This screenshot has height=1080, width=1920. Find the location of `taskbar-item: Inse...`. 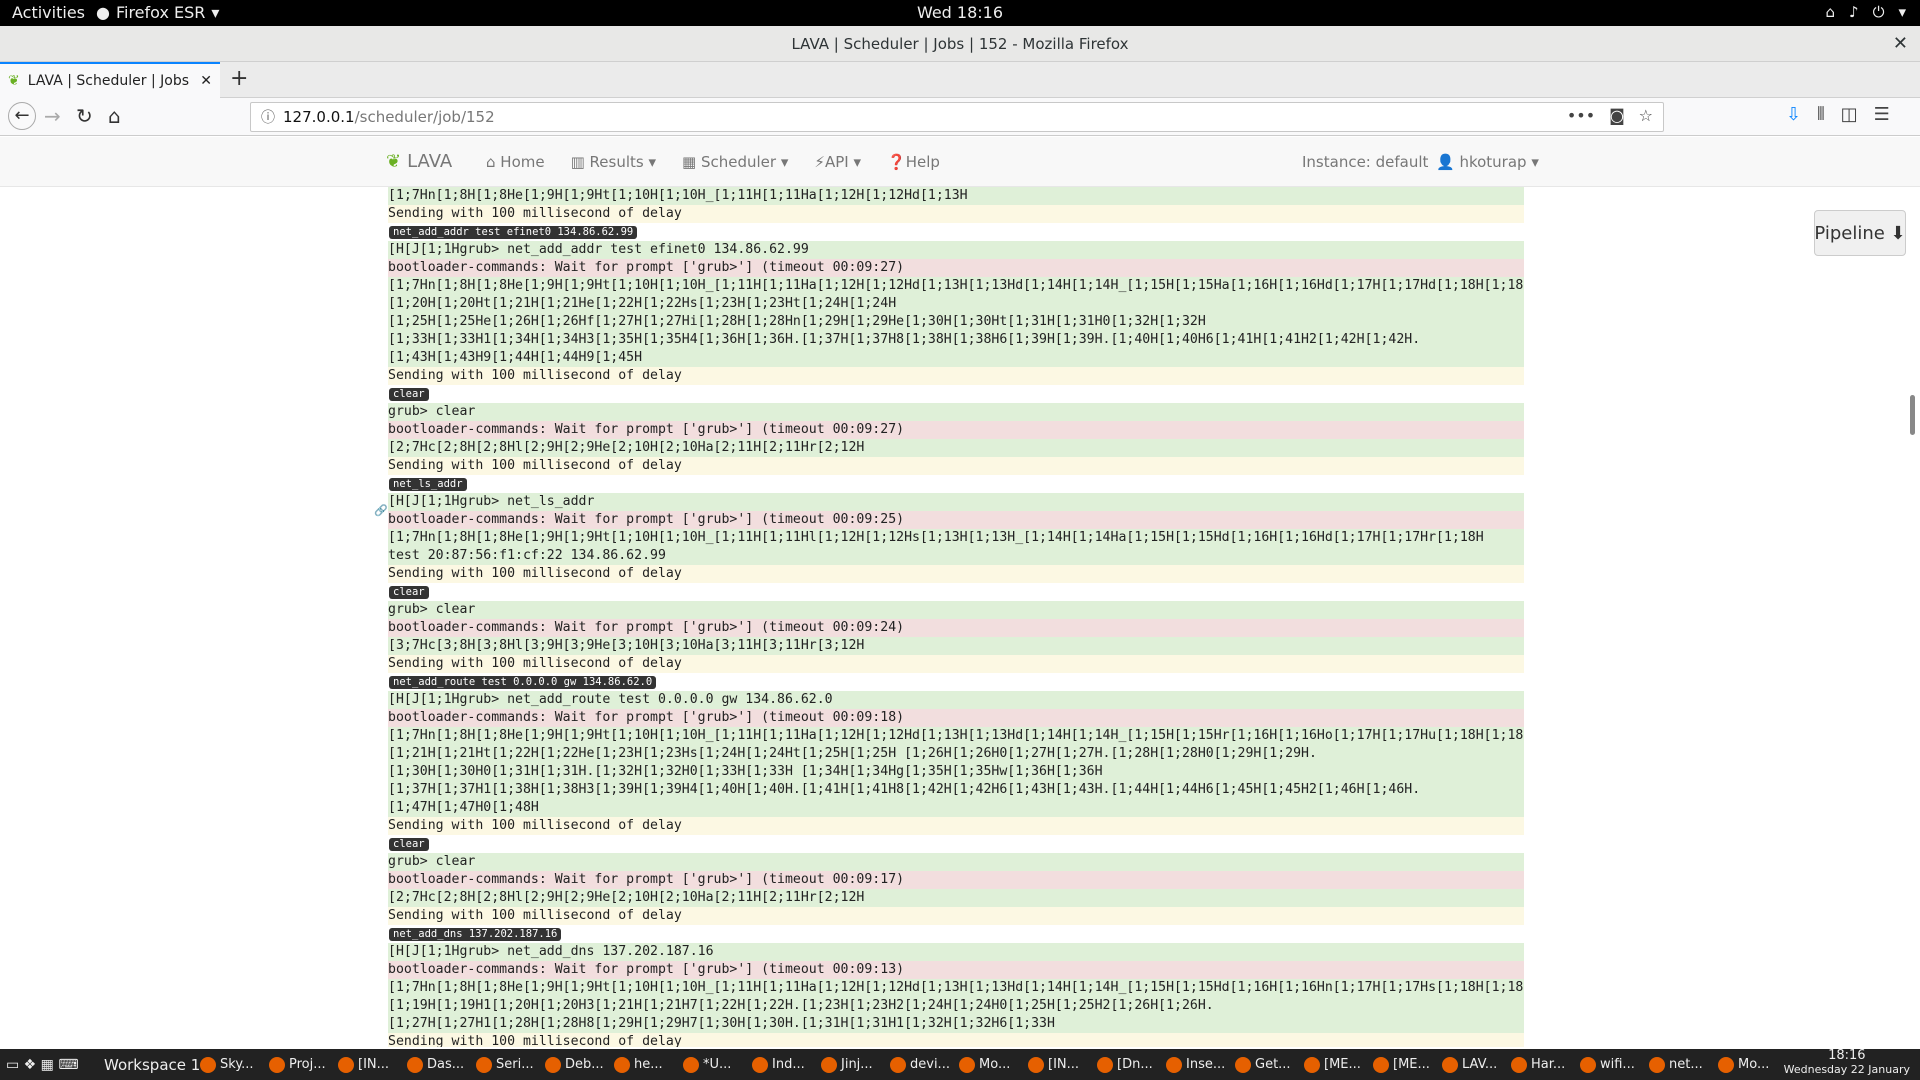

taskbar-item: Inse... is located at coordinates (1195, 1064).